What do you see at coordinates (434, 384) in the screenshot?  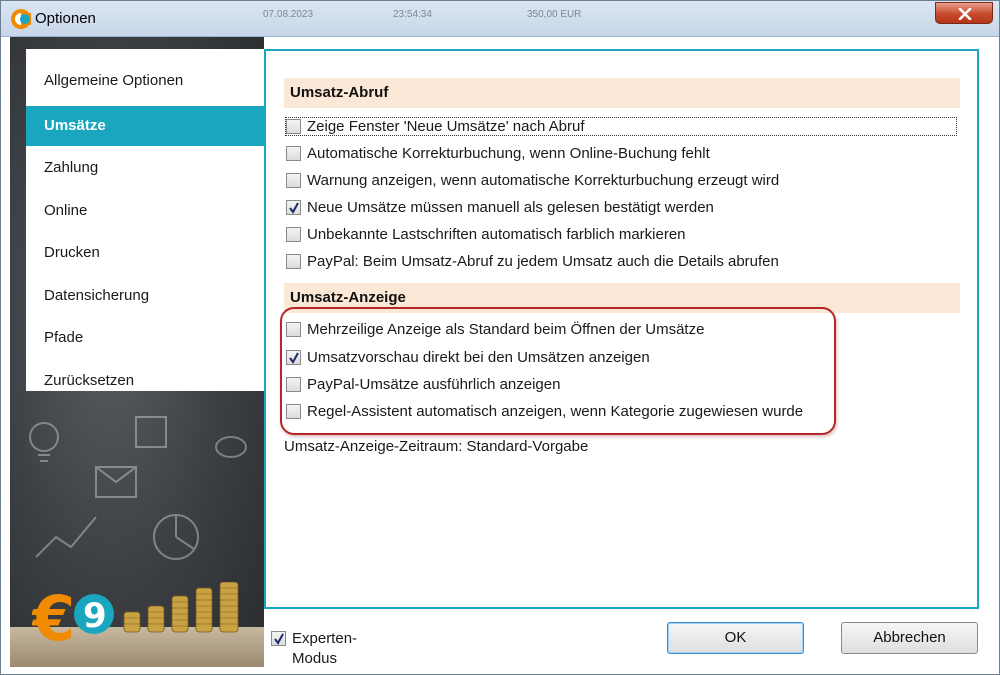 I see `option-label: PayPal-Umsätze ausführlich anzeigen` at bounding box center [434, 384].